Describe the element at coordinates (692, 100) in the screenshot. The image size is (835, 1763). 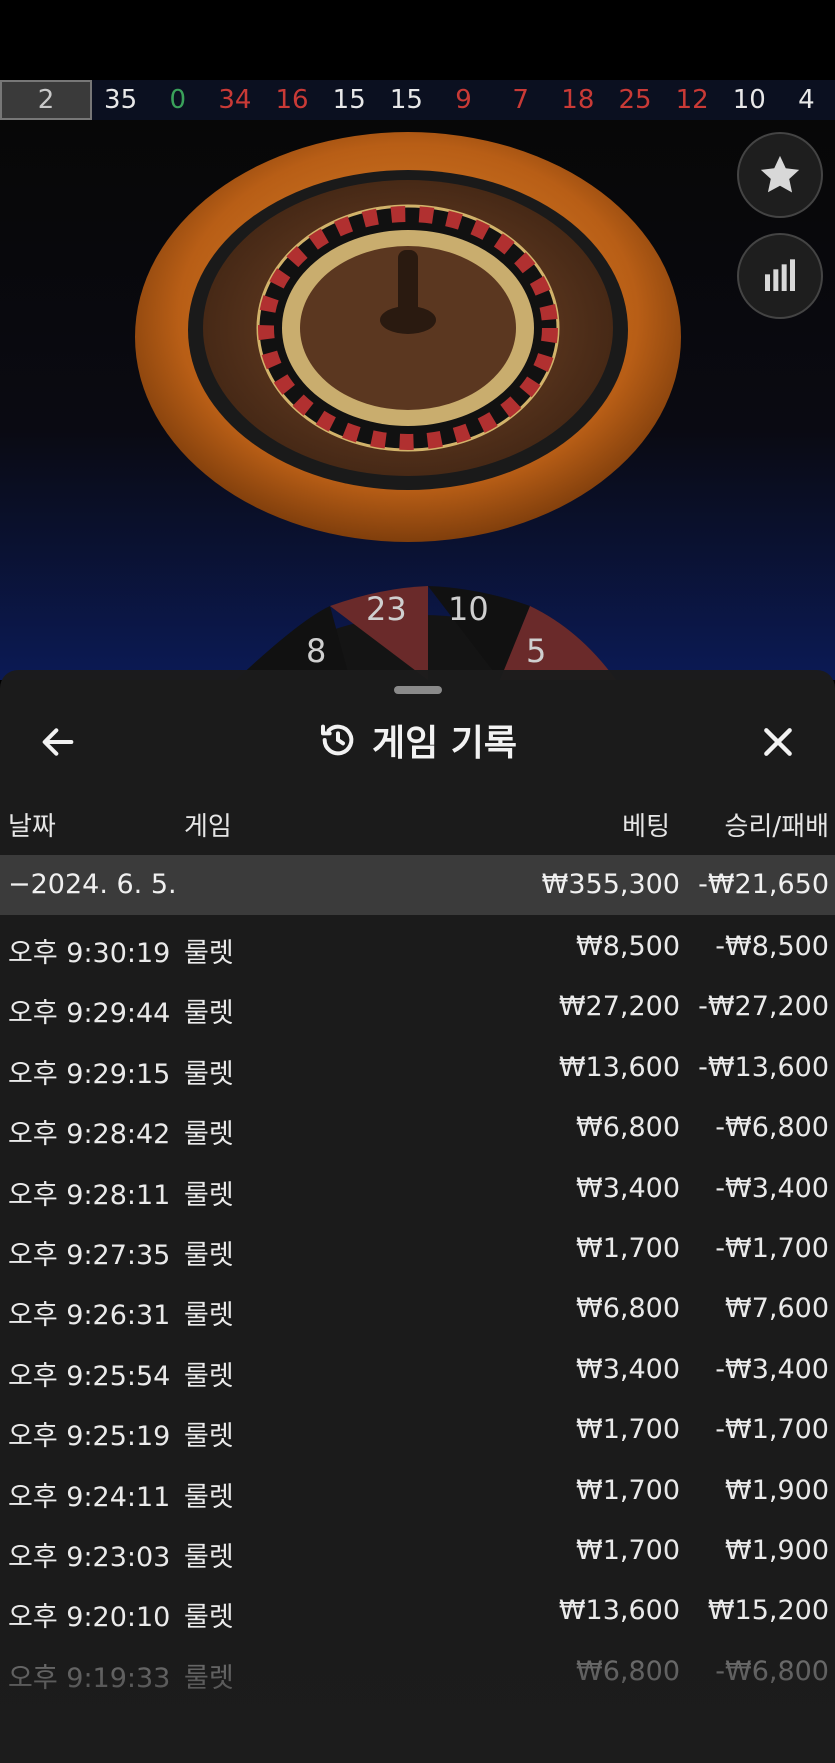
I see `result-number: 12` at that location.